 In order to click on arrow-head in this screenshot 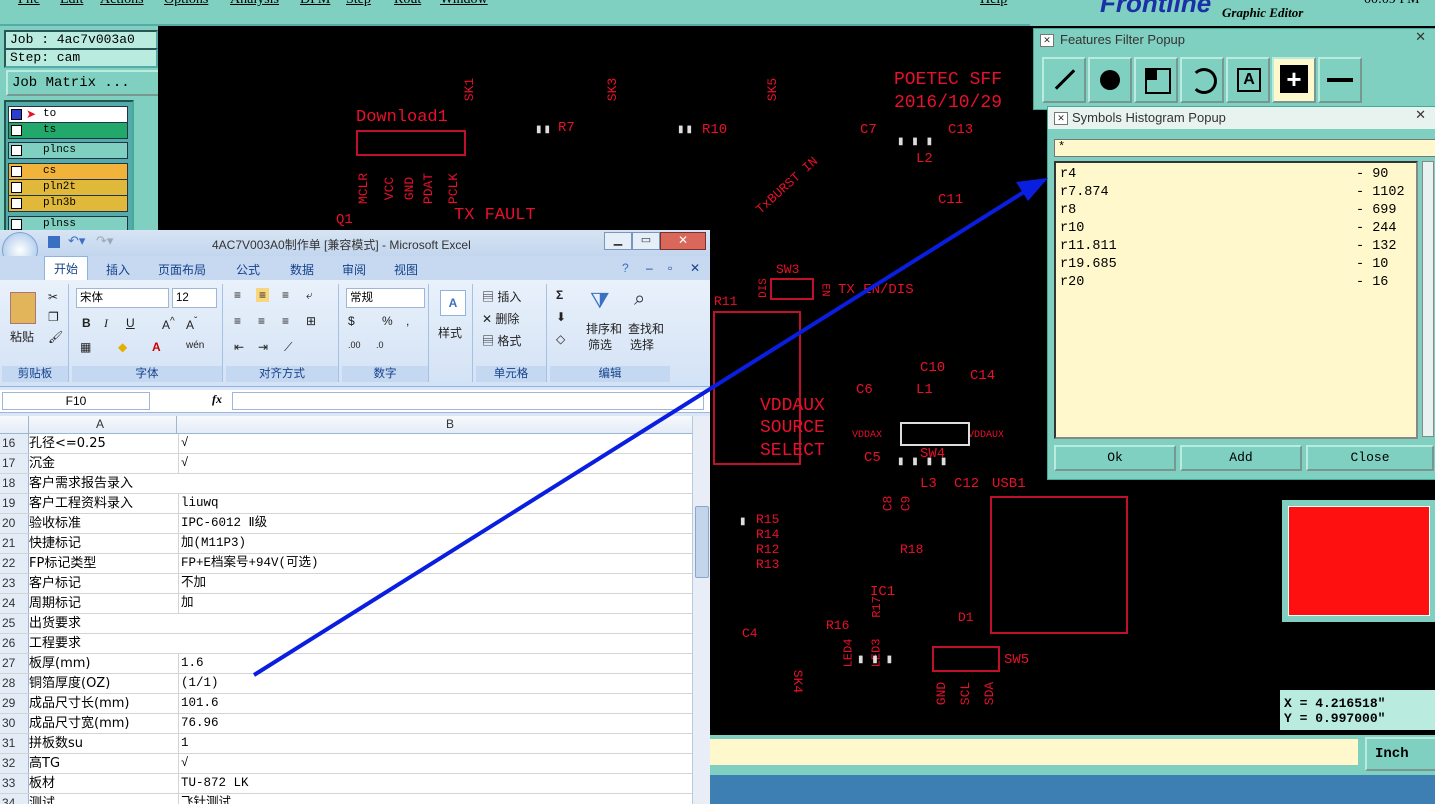, I will do `click(1032, 189)`.